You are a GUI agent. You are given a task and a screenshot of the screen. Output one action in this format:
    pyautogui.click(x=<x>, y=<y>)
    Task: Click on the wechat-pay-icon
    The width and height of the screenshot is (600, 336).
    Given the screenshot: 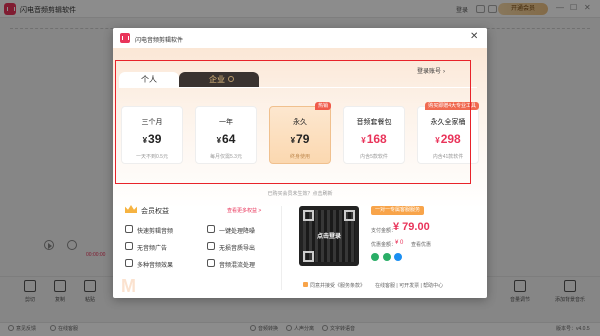 What is the action you would take?
    pyautogui.click(x=375, y=257)
    